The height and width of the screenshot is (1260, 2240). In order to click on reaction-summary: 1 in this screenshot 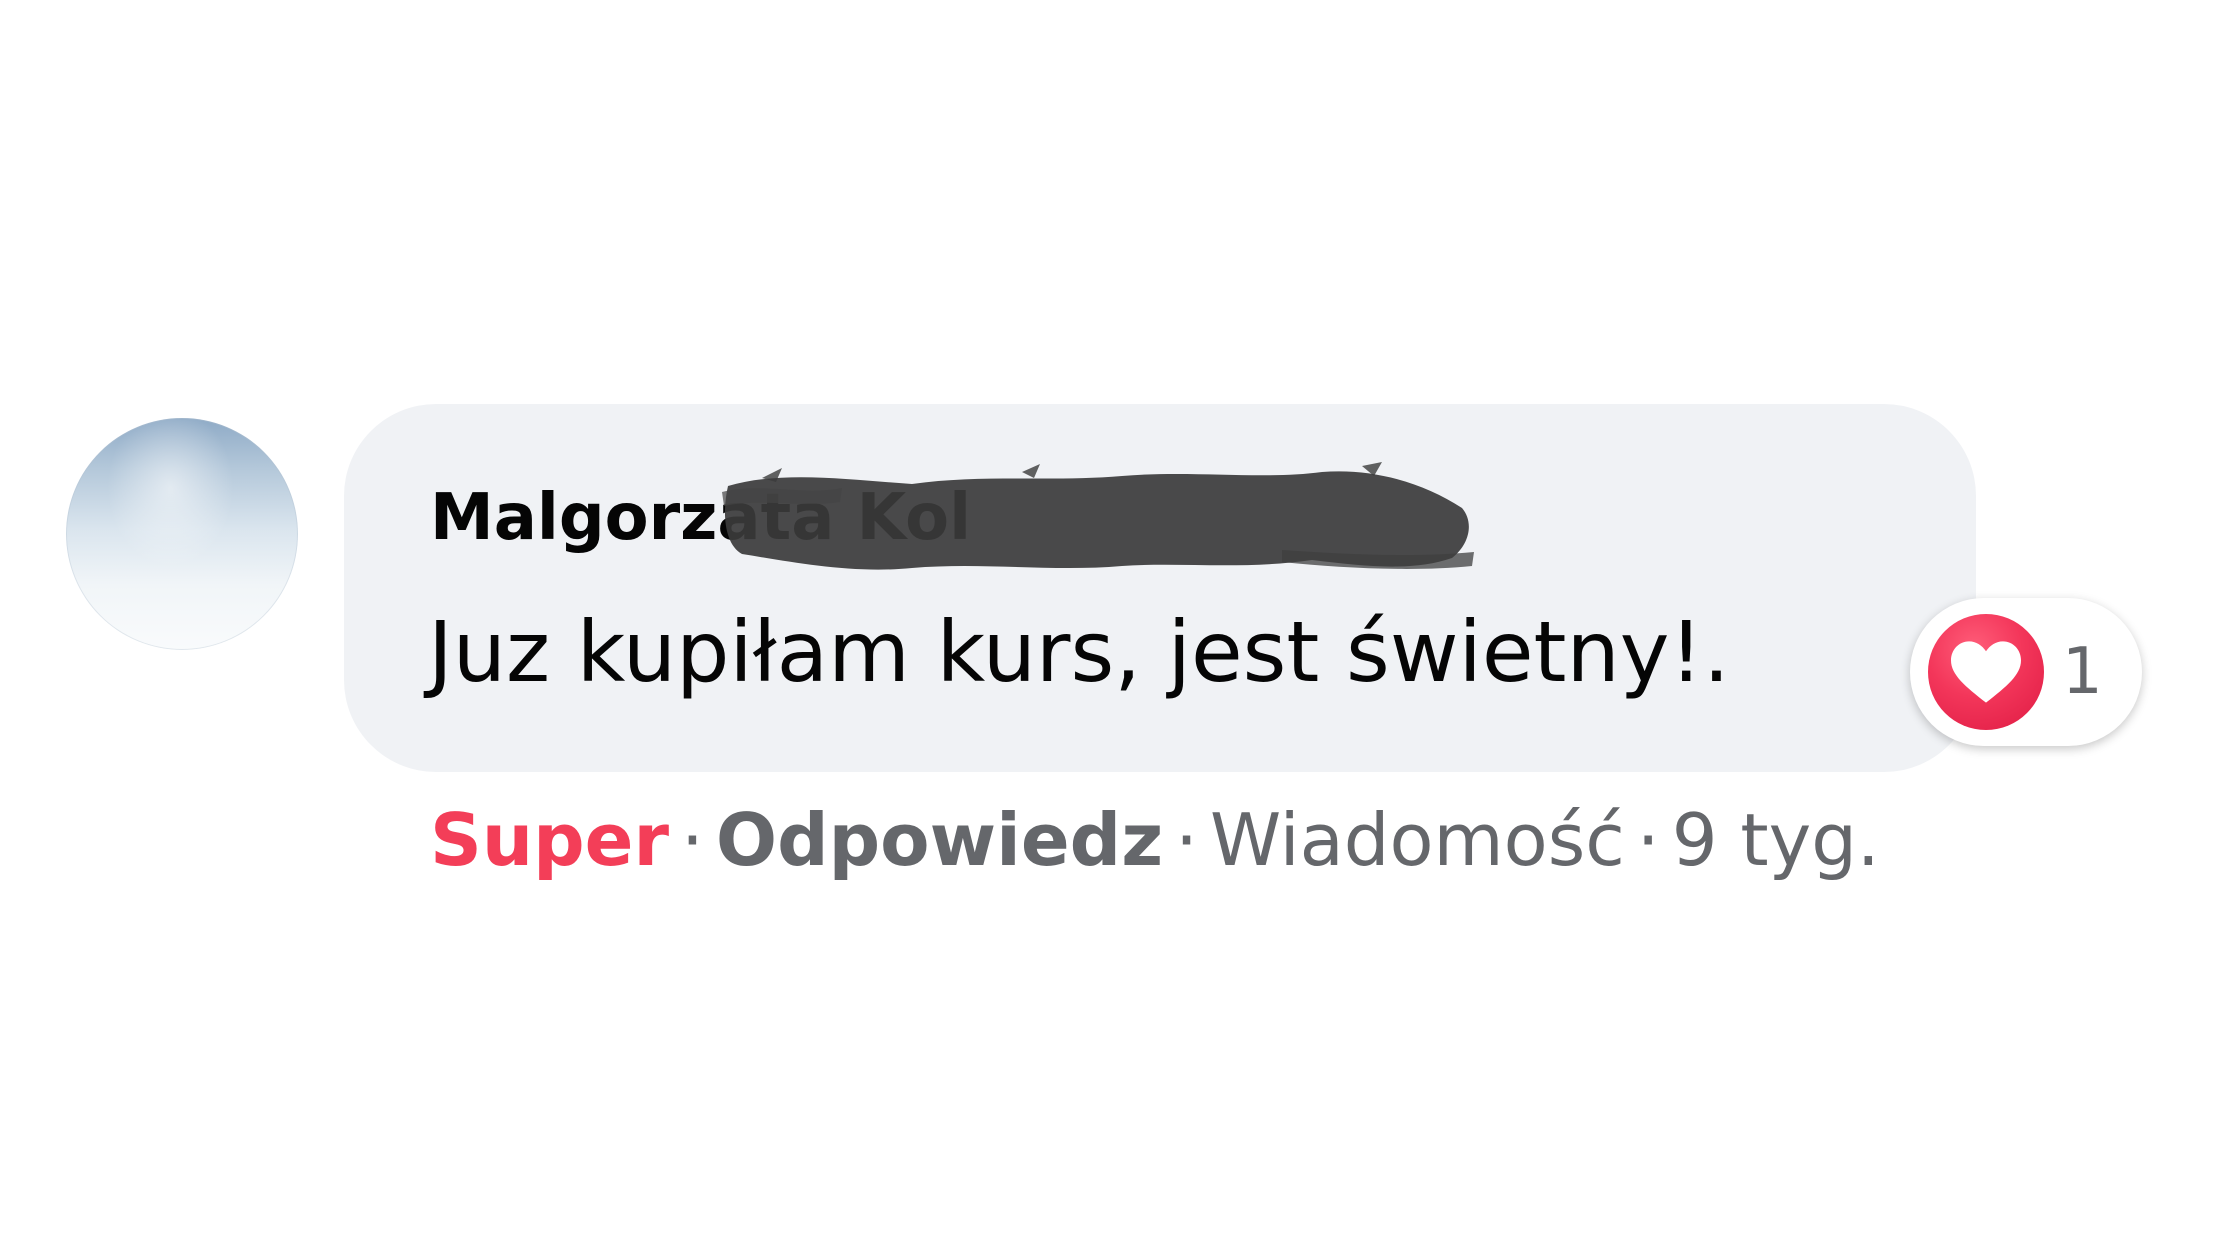, I will do `click(2026, 672)`.